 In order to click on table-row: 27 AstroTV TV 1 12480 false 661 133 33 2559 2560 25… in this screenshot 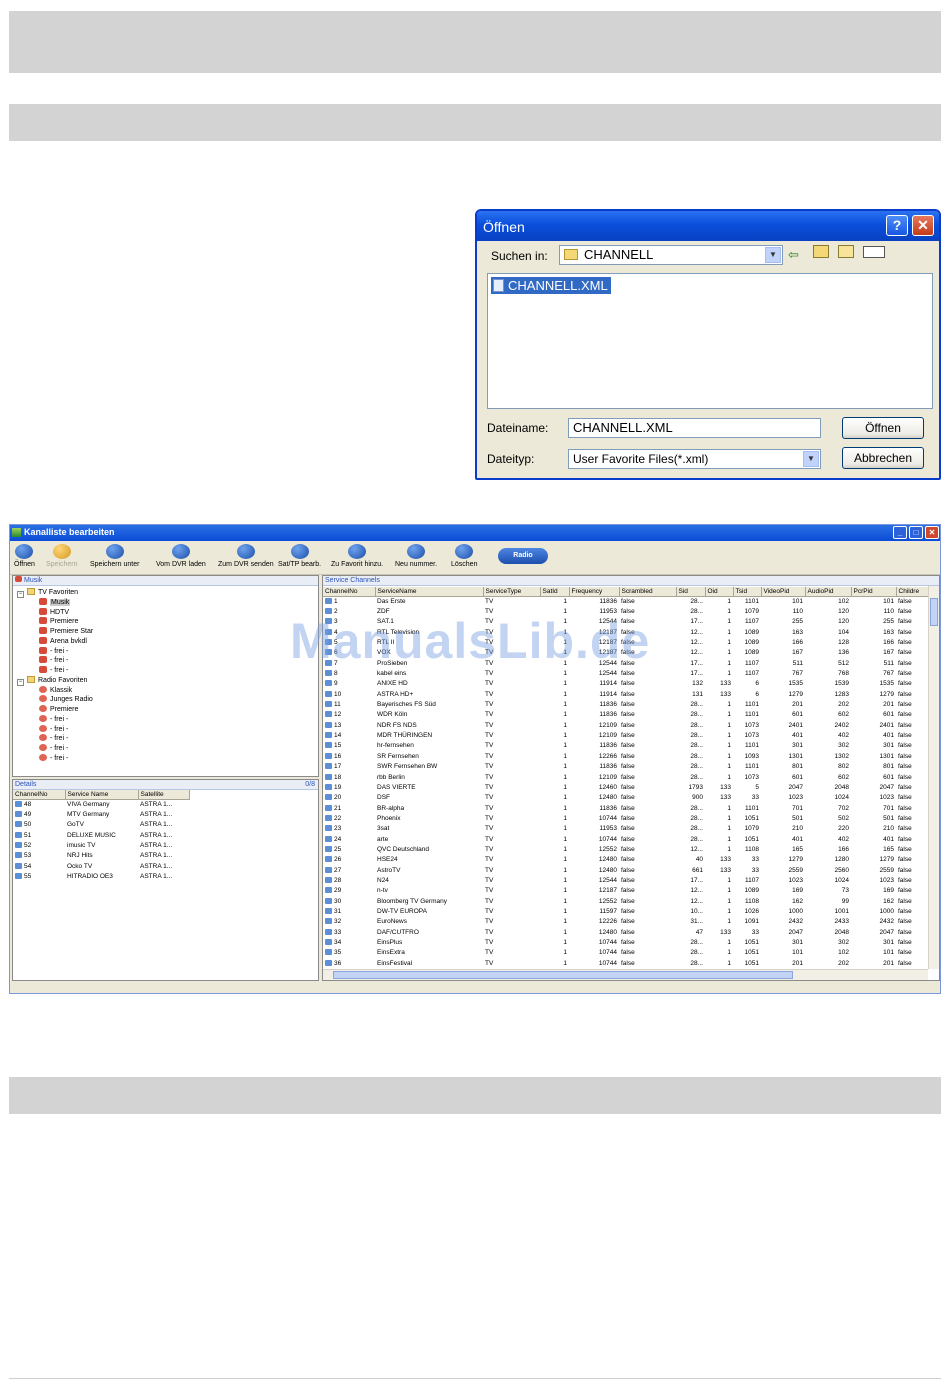, I will do `click(625, 870)`.